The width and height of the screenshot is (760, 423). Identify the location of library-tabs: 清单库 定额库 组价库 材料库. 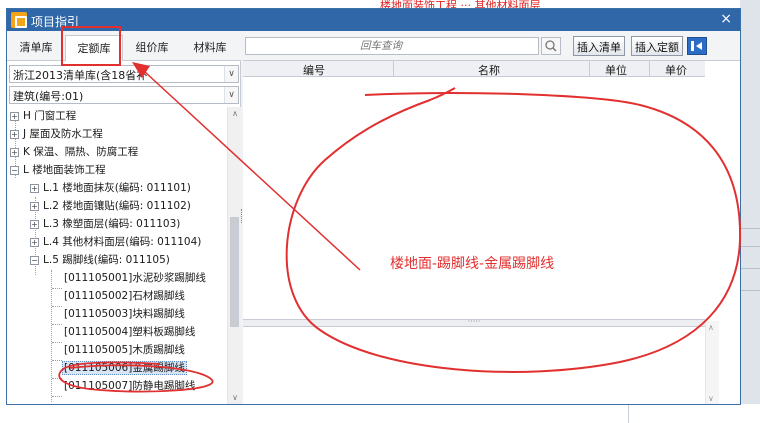
(124, 46).